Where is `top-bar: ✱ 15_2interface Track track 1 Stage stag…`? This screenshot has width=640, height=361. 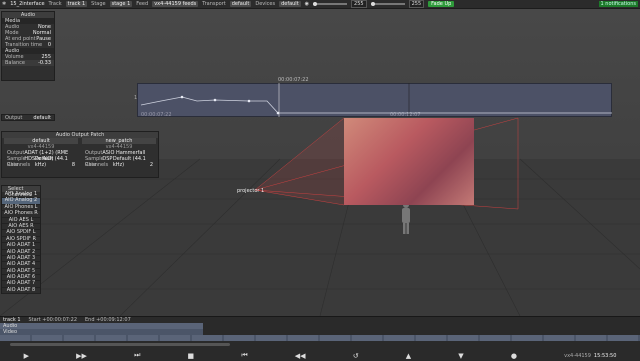 top-bar: ✱ 15_2interface Track track 1 Stage stag… is located at coordinates (320, 4).